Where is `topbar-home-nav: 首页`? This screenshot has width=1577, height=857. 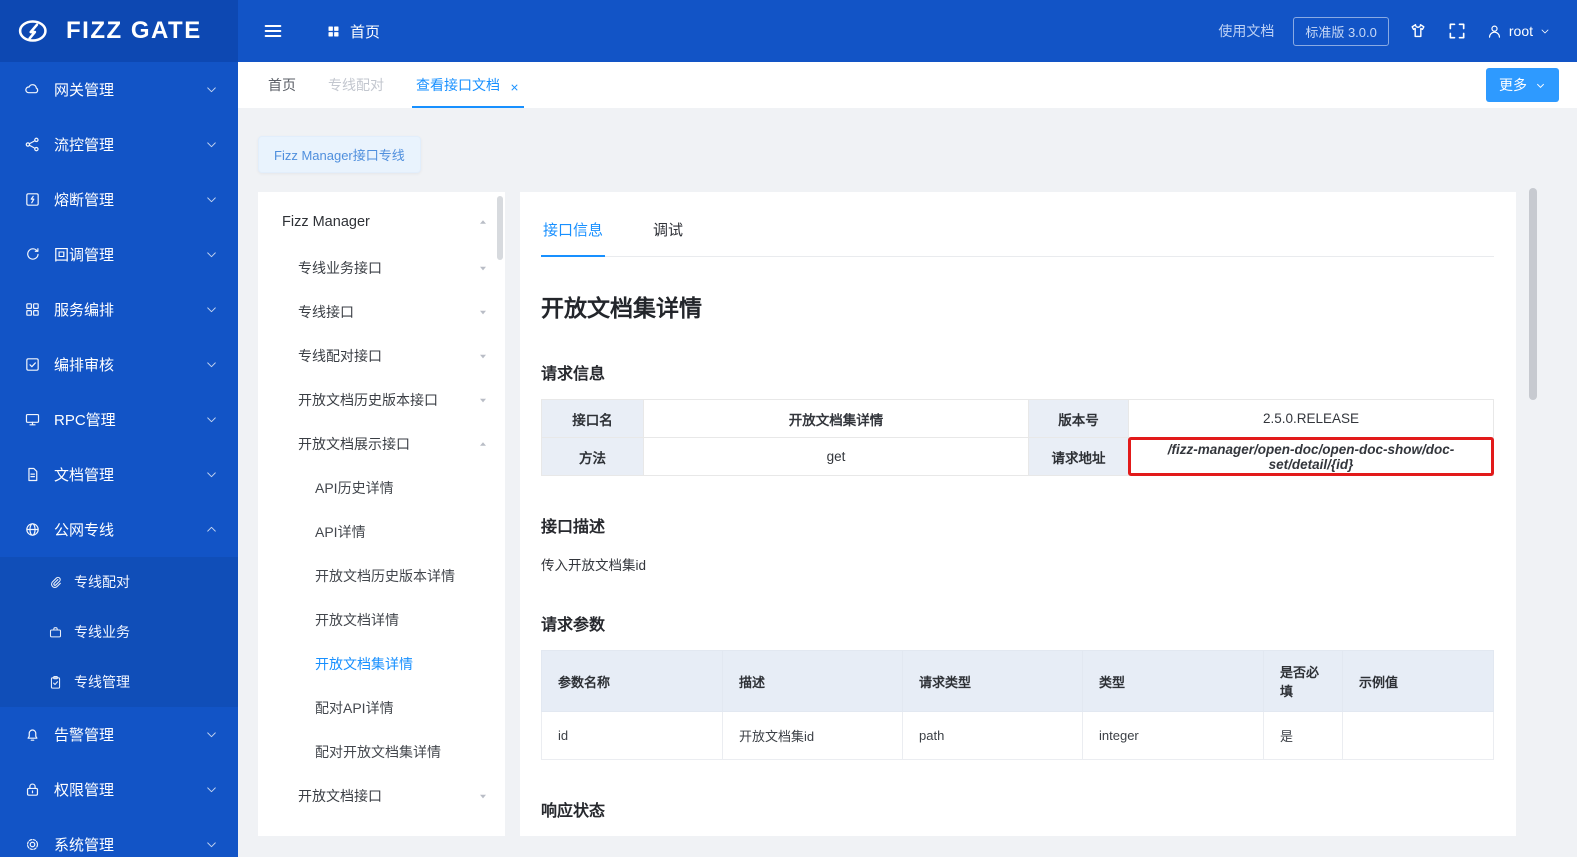 topbar-home-nav: 首页 is located at coordinates (353, 31).